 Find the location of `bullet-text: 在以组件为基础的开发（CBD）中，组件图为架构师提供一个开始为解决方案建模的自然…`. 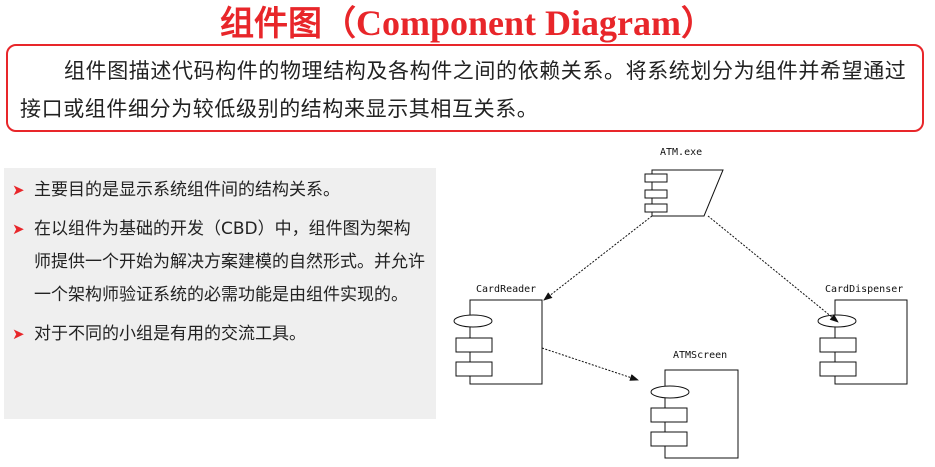

bullet-text: 在以组件为基础的开发（CBD）中，组件图为架构师提供一个开始为解决方案建模的自然… is located at coordinates (229, 262).